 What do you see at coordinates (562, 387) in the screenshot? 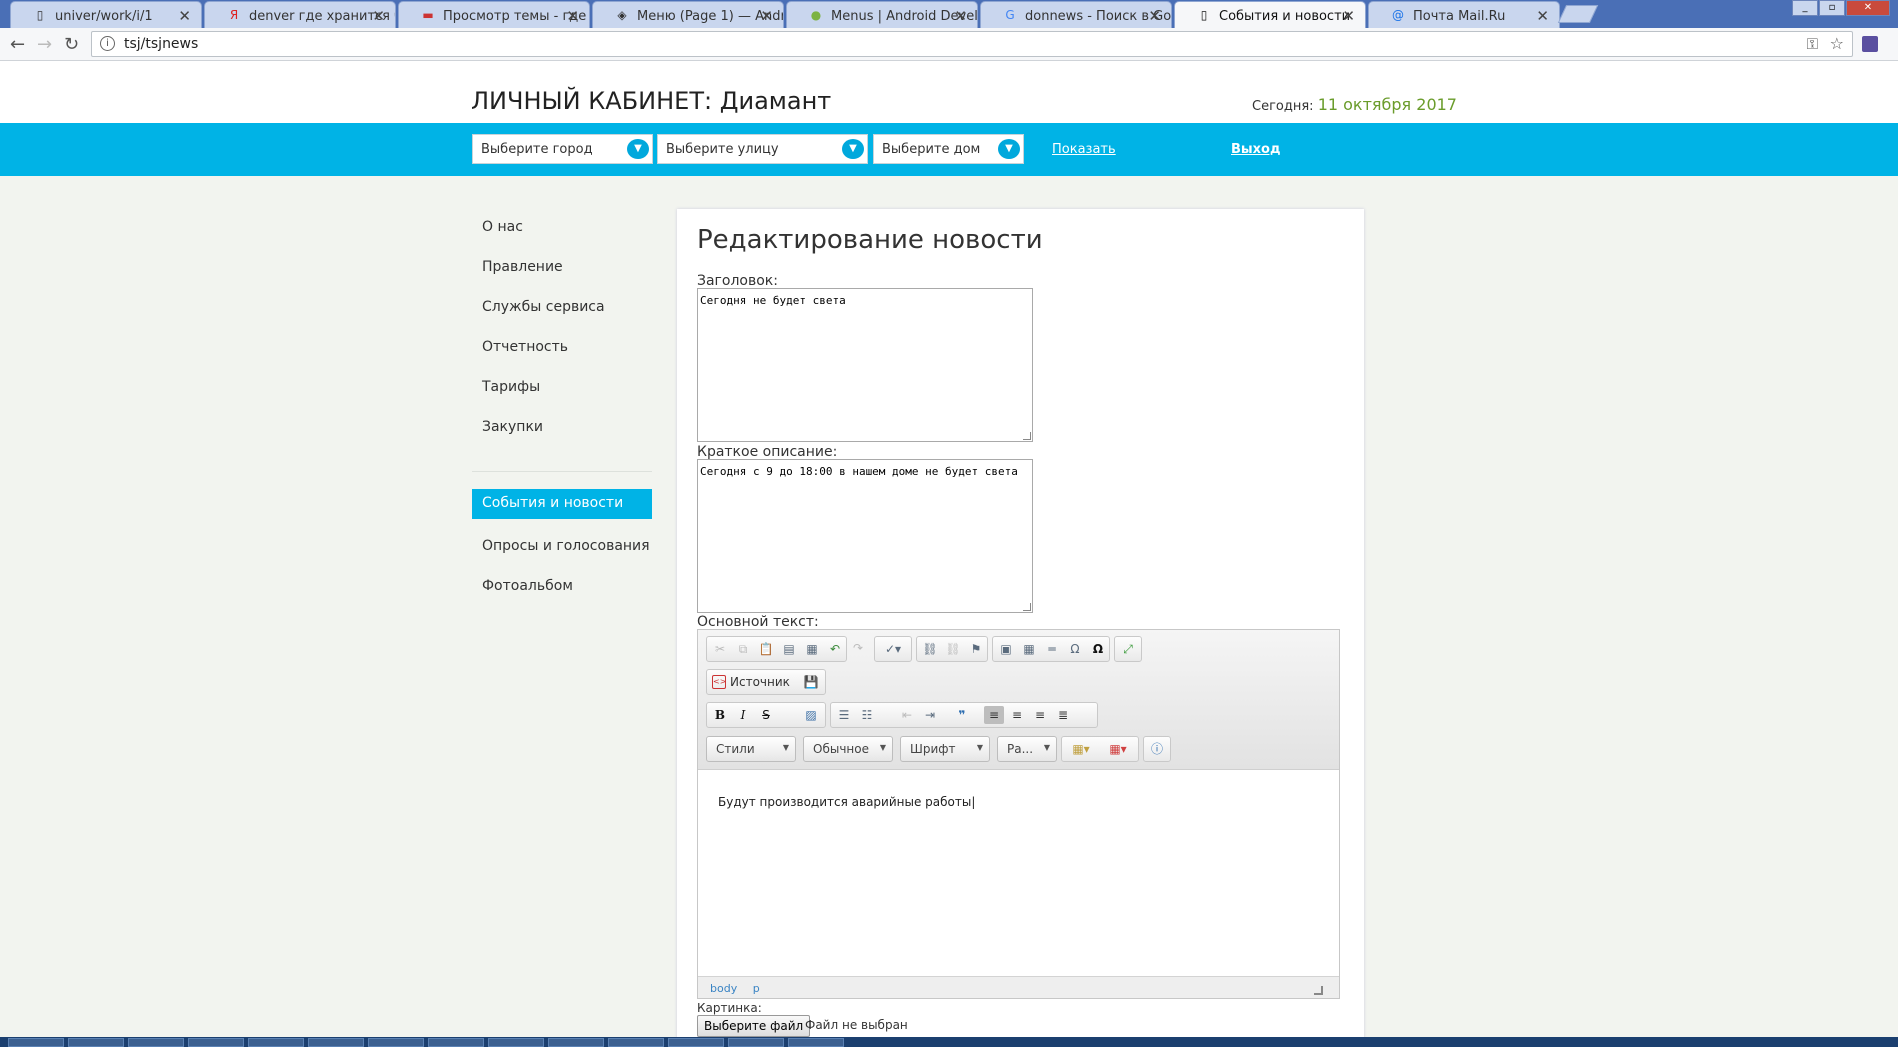
I see `sidebar-item-tariffs: Тарифы` at bounding box center [562, 387].